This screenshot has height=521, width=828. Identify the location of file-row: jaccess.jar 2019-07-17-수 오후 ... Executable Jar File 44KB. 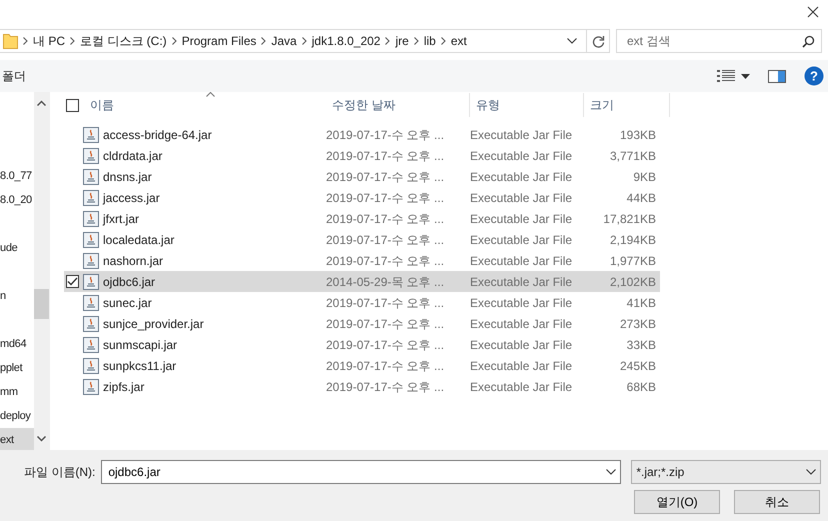
(362, 197).